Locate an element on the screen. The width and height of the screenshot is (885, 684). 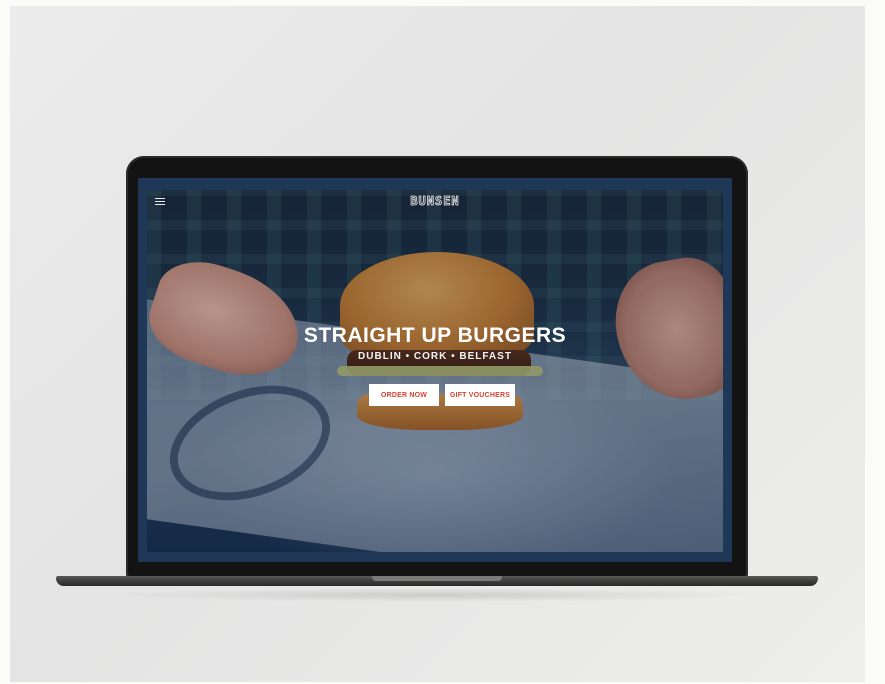
laptop-shadow is located at coordinates (437, 595).